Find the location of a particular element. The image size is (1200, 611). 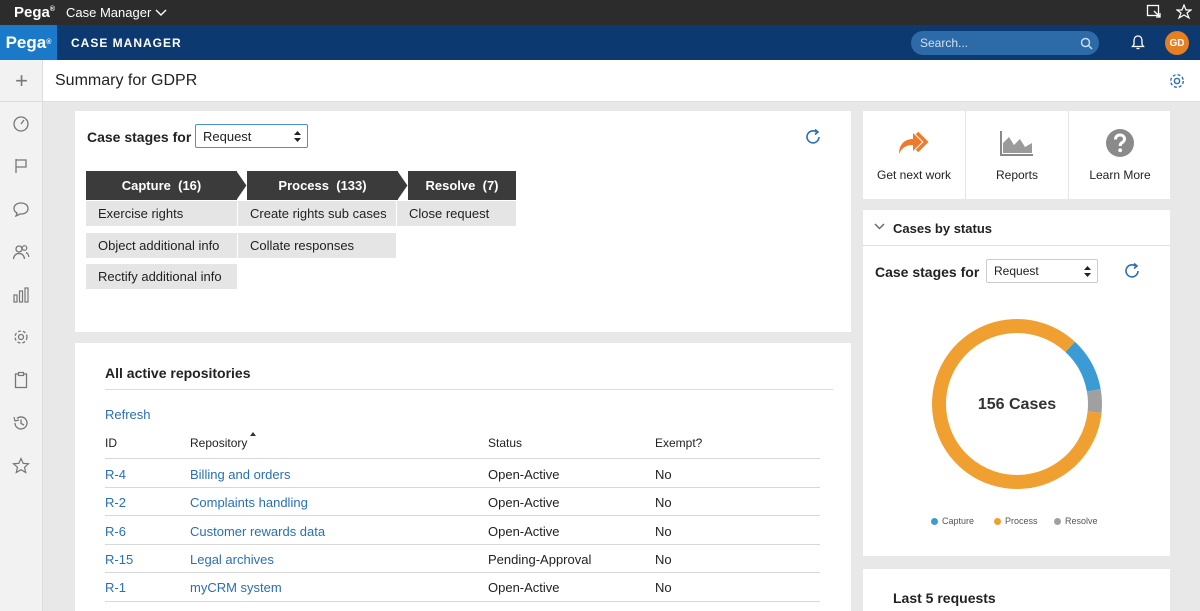

column-header-repository: Repository is located at coordinates (223, 441).